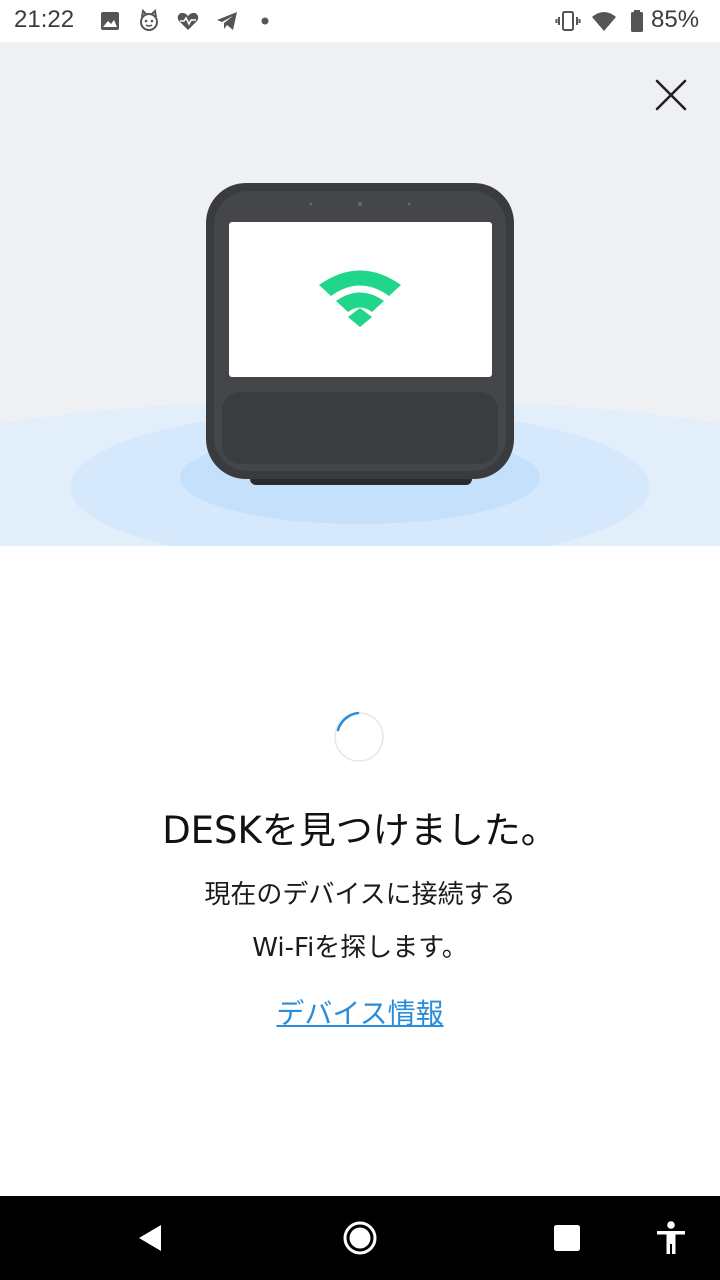 The image size is (720, 1280). I want to click on home-icon, so click(360, 1238).